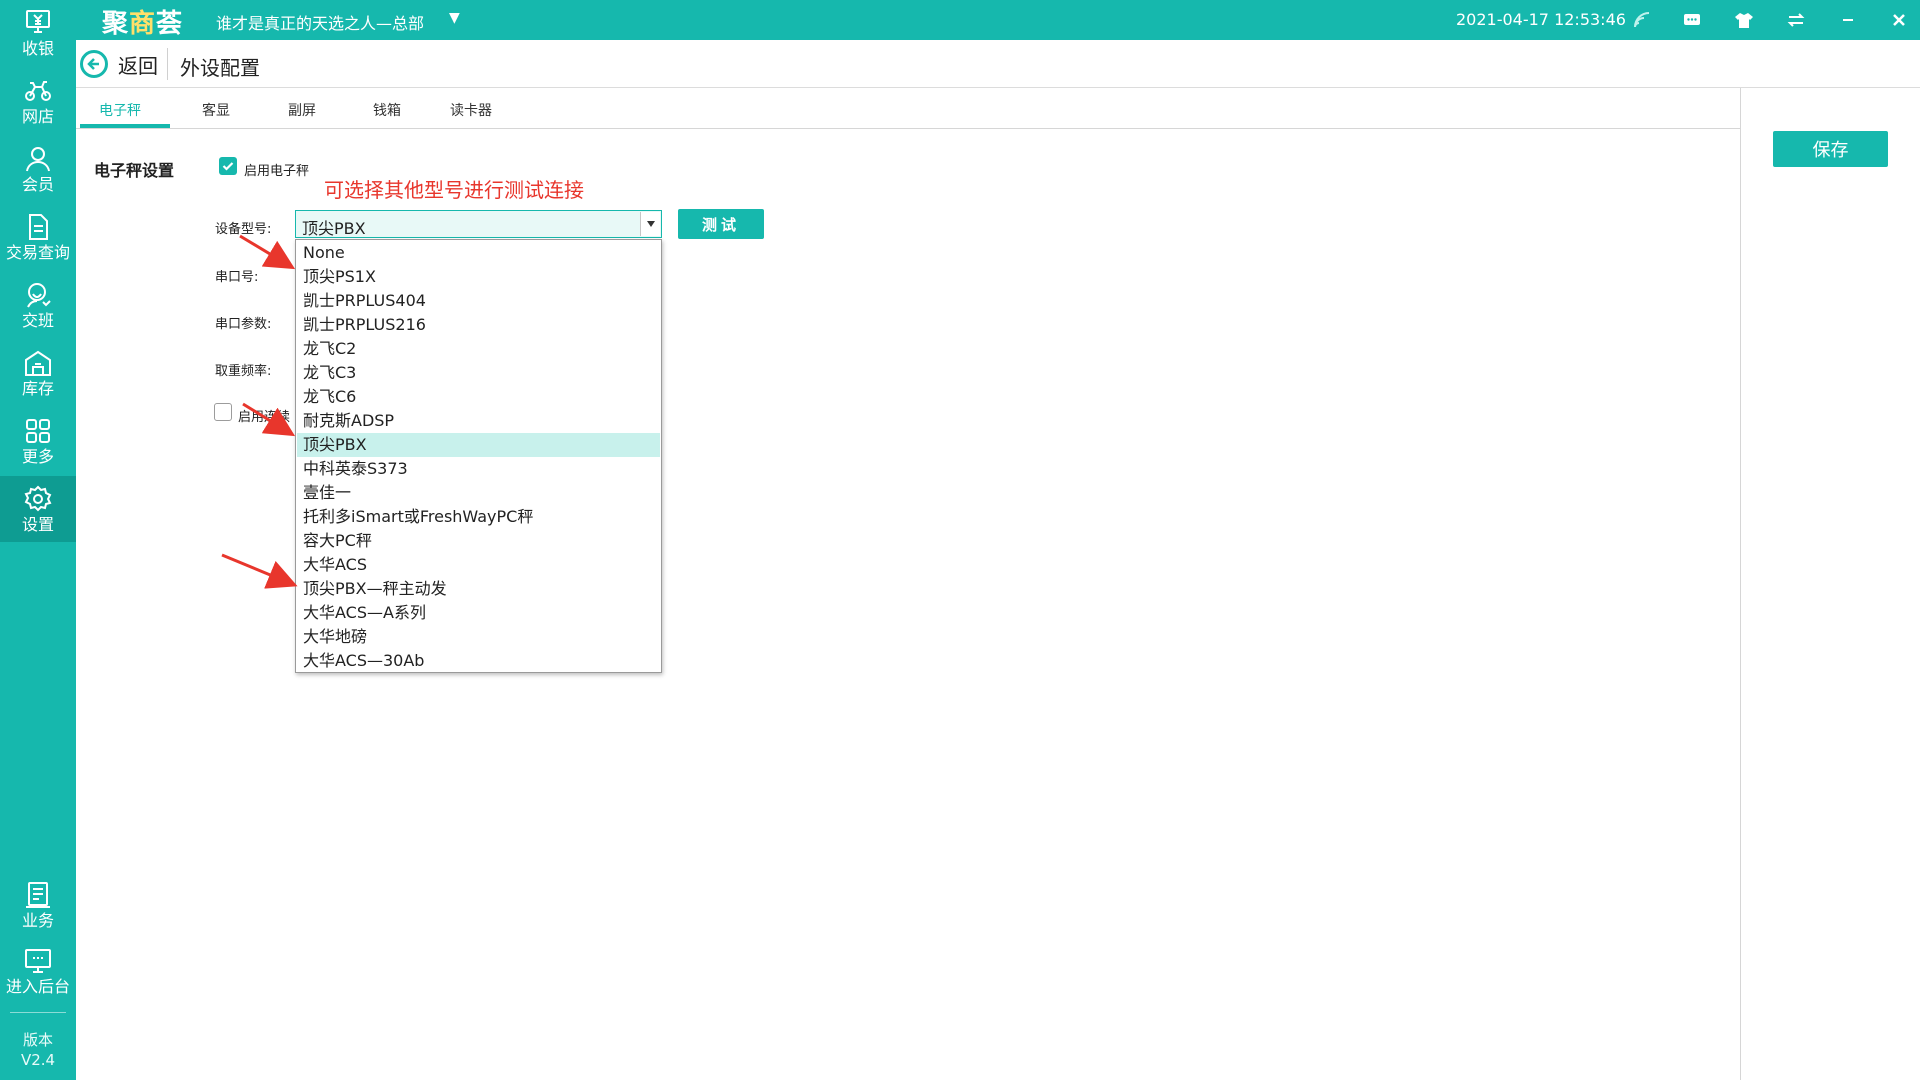 This screenshot has width=1920, height=1080. I want to click on user-icon, so click(38, 159).